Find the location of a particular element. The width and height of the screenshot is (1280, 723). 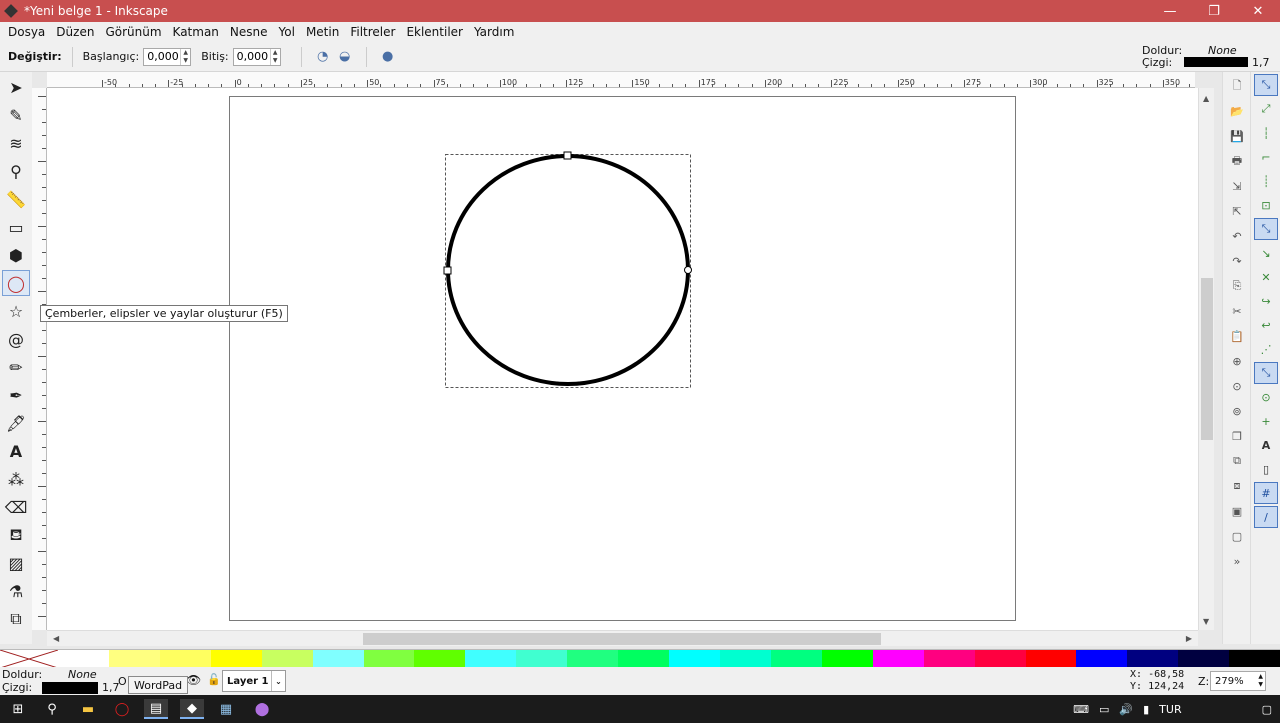

snap-enable-icon: ⤡ is located at coordinates (1266, 85).